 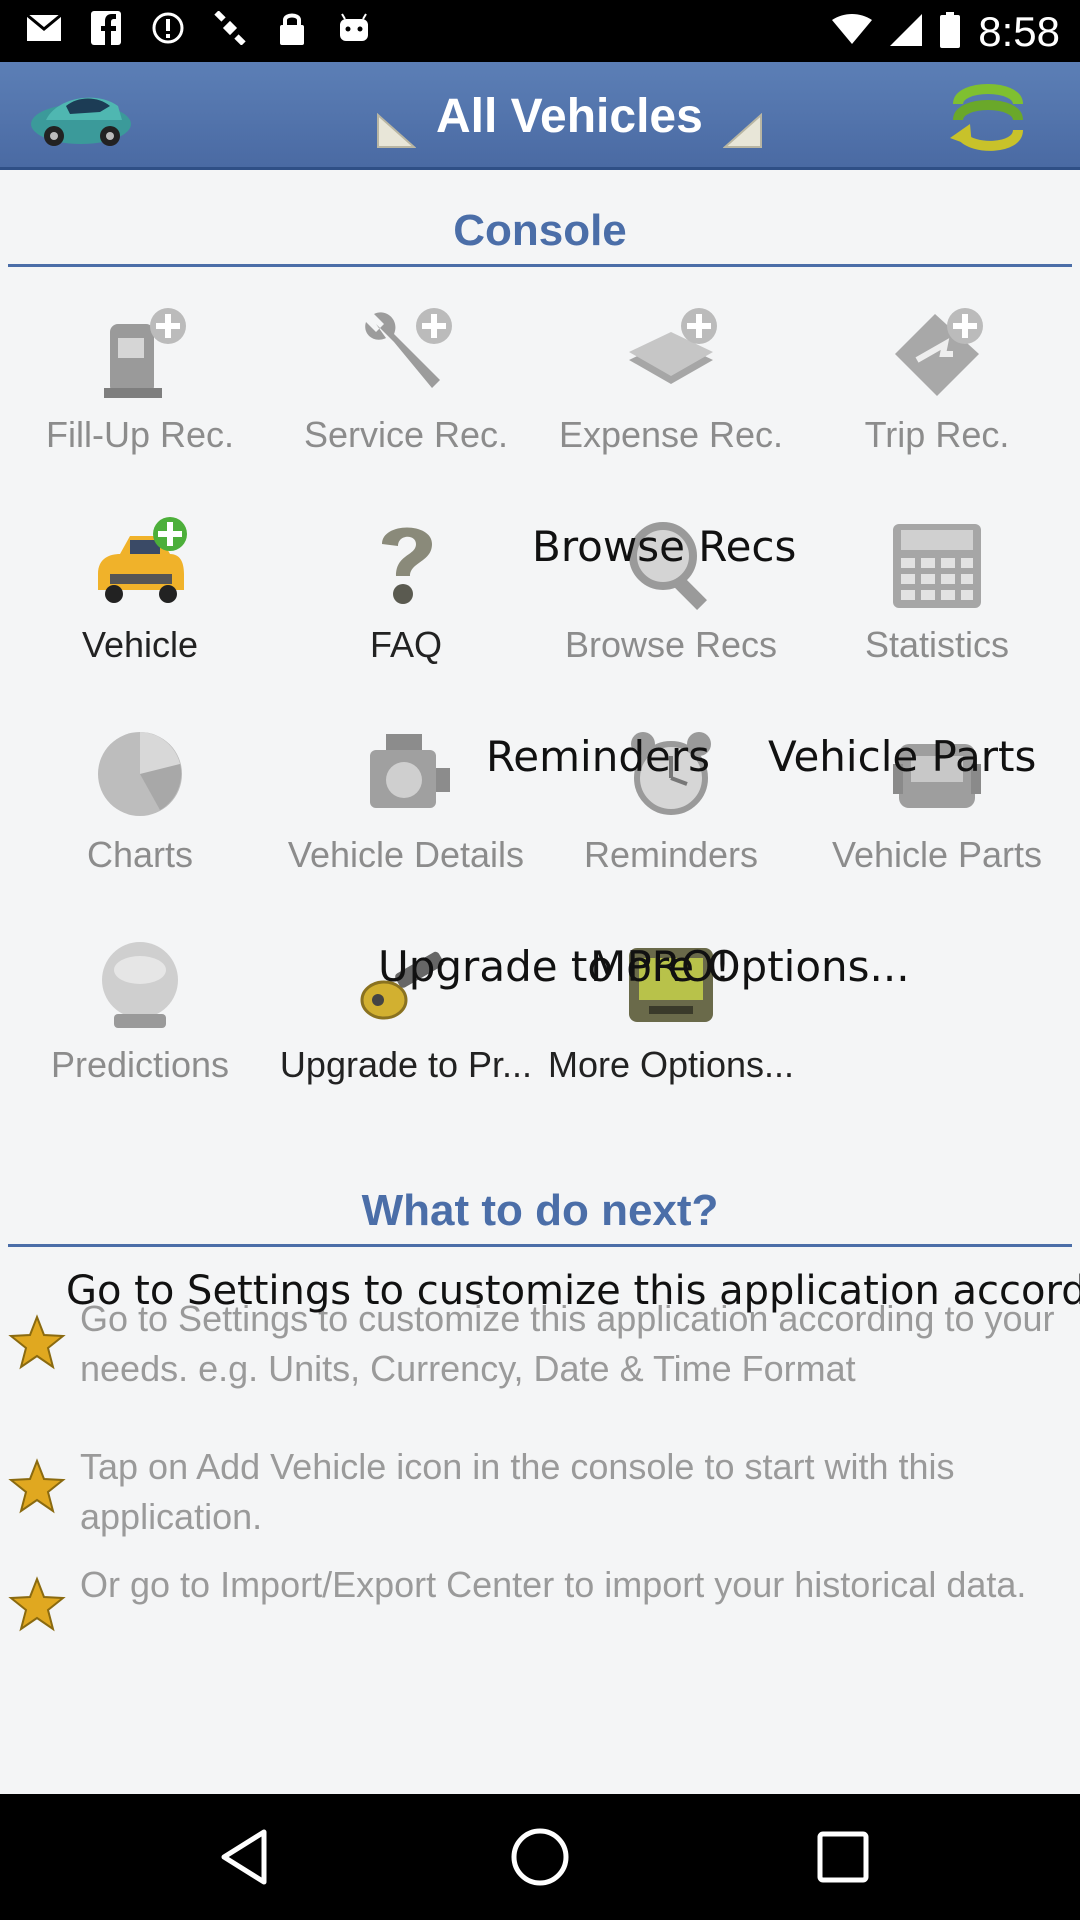 What do you see at coordinates (145, 353) in the screenshot?
I see `fuel-pump-add-icon` at bounding box center [145, 353].